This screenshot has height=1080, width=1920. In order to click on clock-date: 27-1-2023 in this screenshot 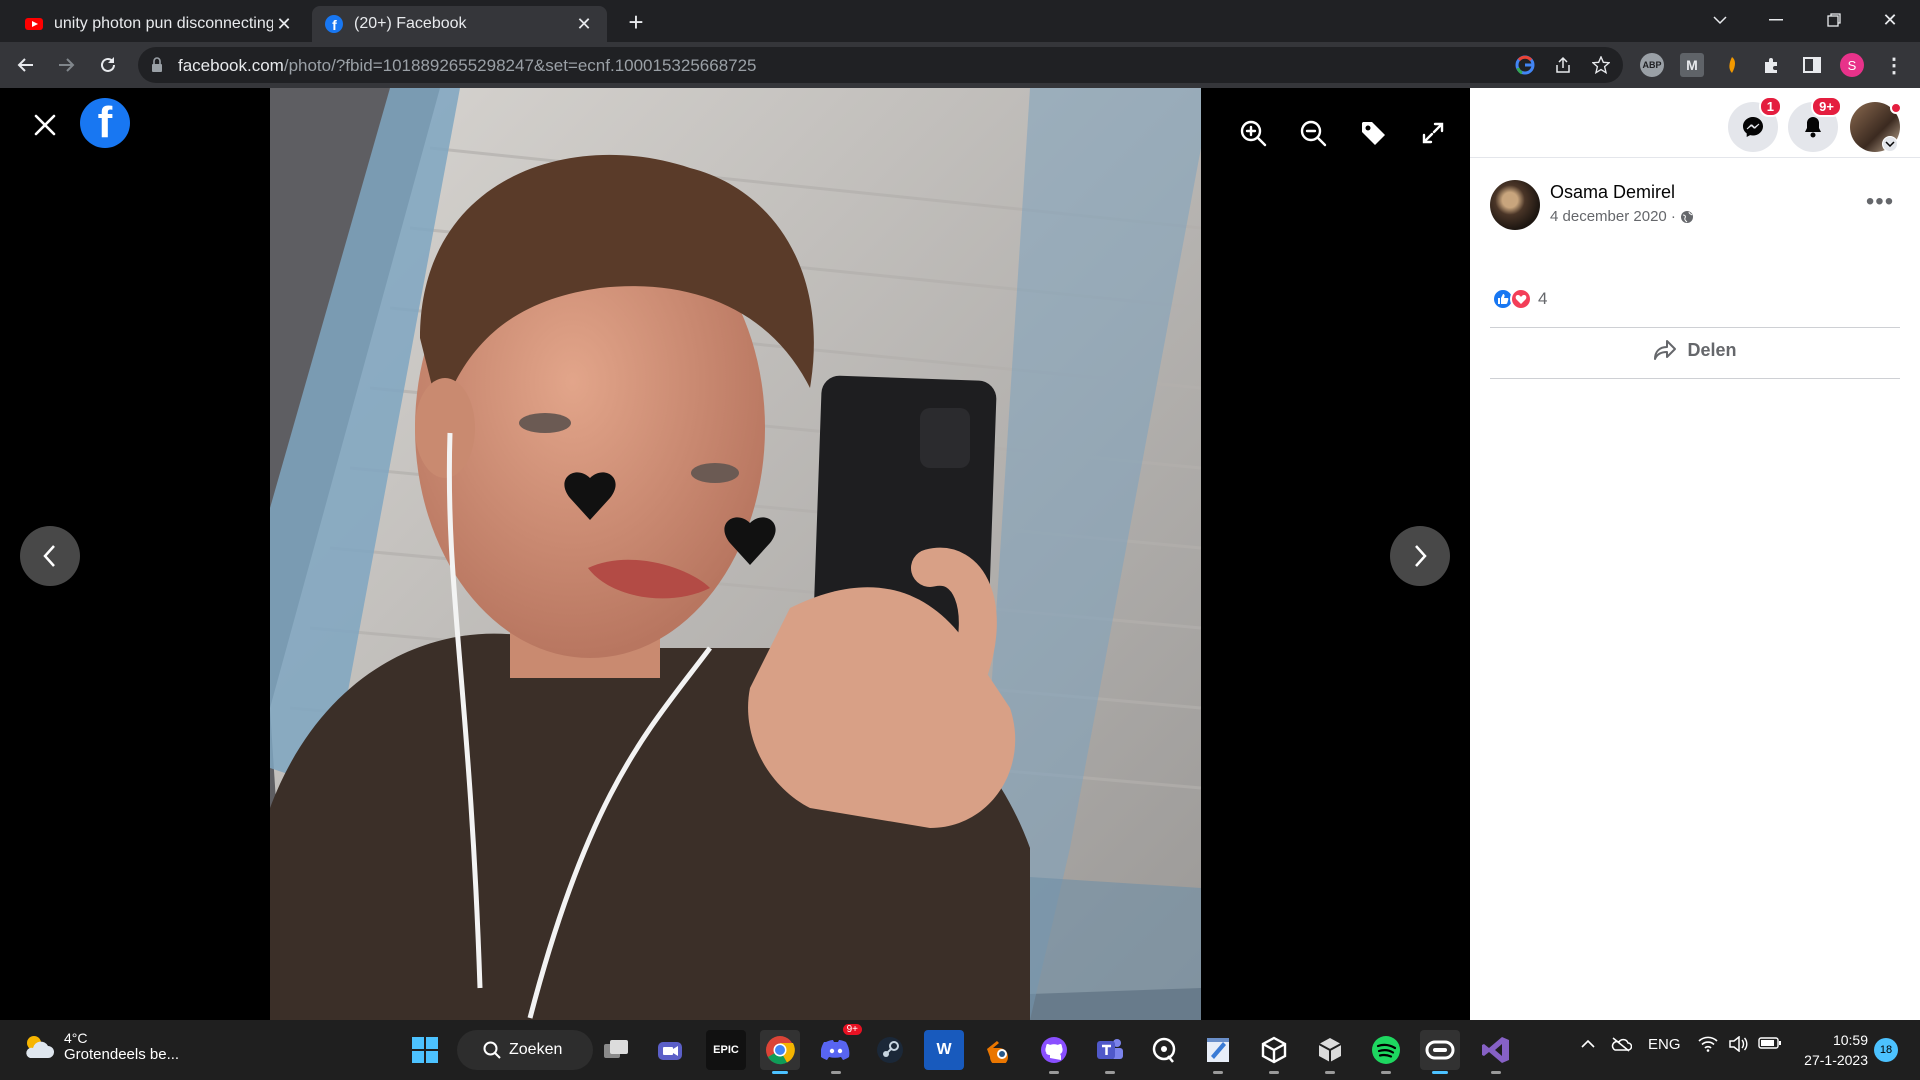, I will do `click(1836, 1060)`.